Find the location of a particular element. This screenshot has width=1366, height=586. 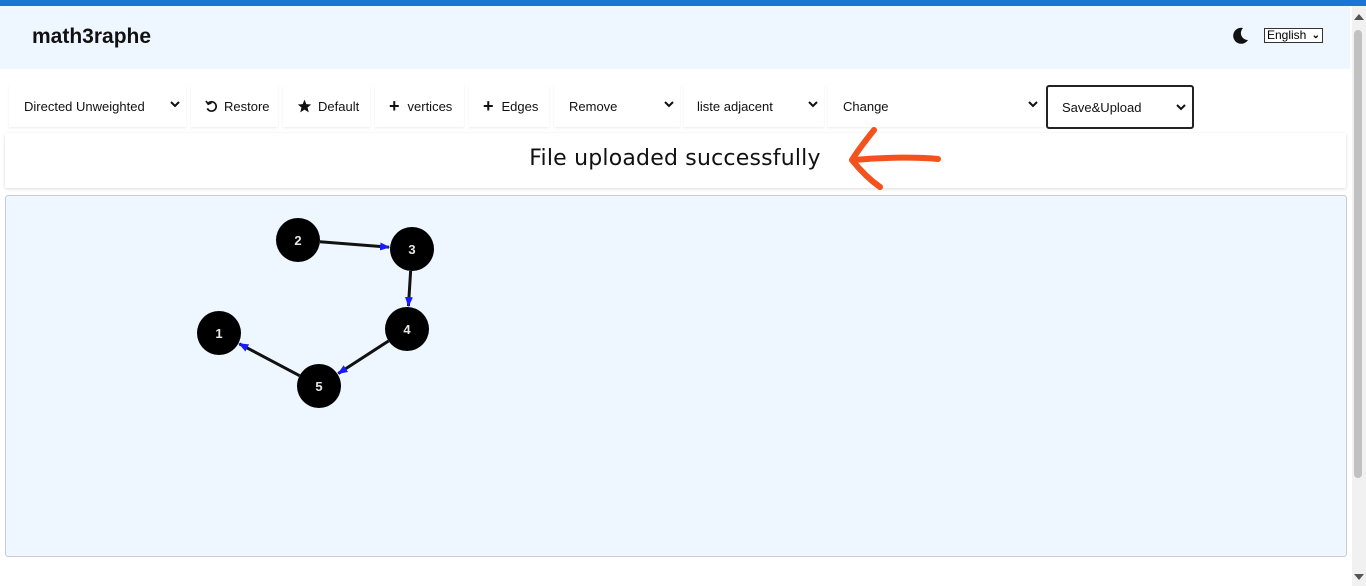

restore-button: Restore is located at coordinates (234, 106).